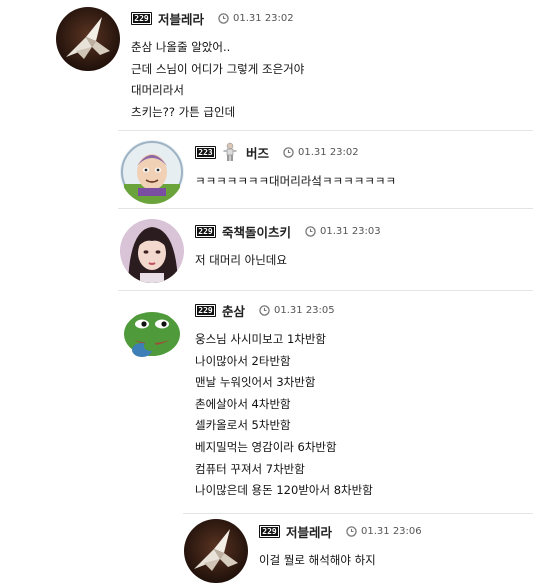  I want to click on comment-line: 컴퓨터 꾸져서 7차반함, so click(250, 468).